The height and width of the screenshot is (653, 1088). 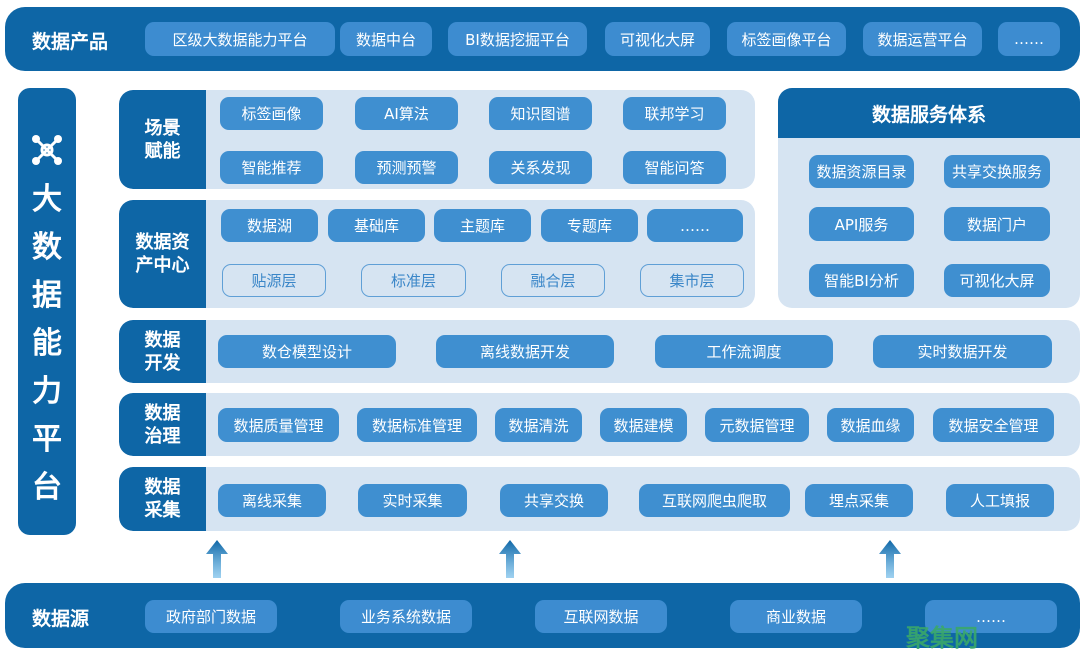 What do you see at coordinates (554, 500) in the screenshot?
I see `collect-chip: 共享交换` at bounding box center [554, 500].